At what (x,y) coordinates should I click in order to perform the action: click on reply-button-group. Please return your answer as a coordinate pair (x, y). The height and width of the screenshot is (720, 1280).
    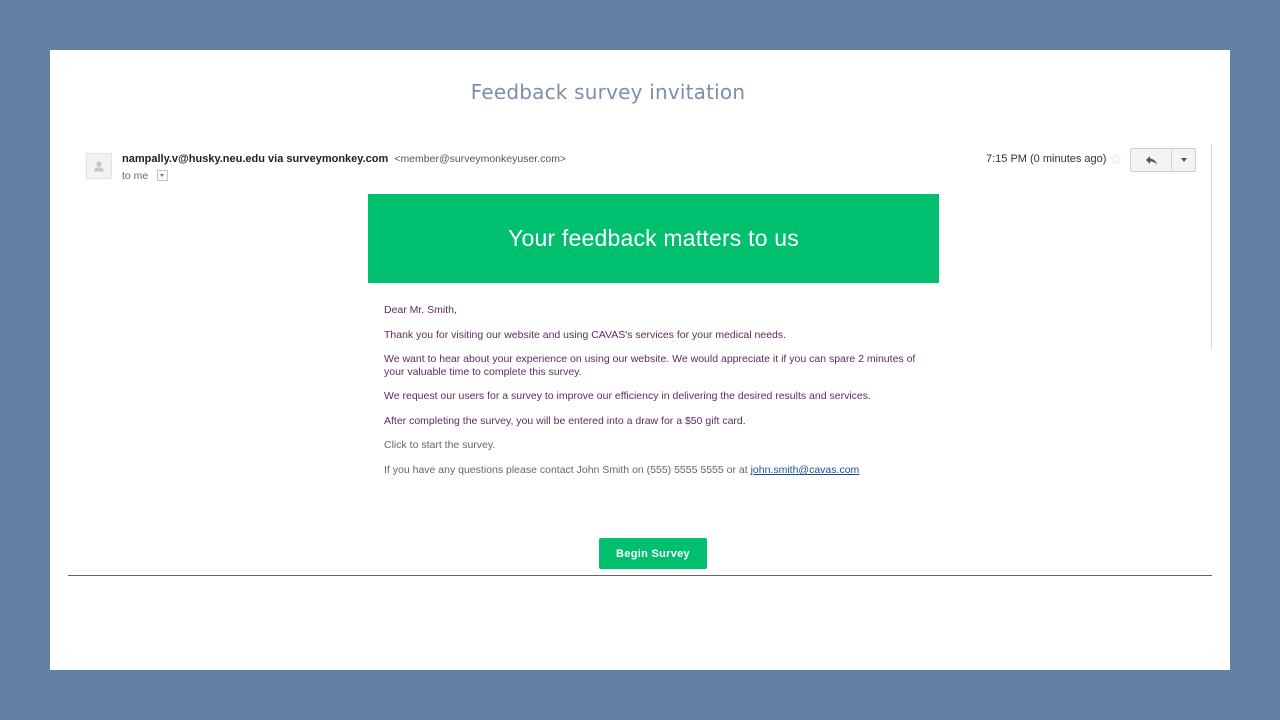
    Looking at the image, I should click on (1163, 160).